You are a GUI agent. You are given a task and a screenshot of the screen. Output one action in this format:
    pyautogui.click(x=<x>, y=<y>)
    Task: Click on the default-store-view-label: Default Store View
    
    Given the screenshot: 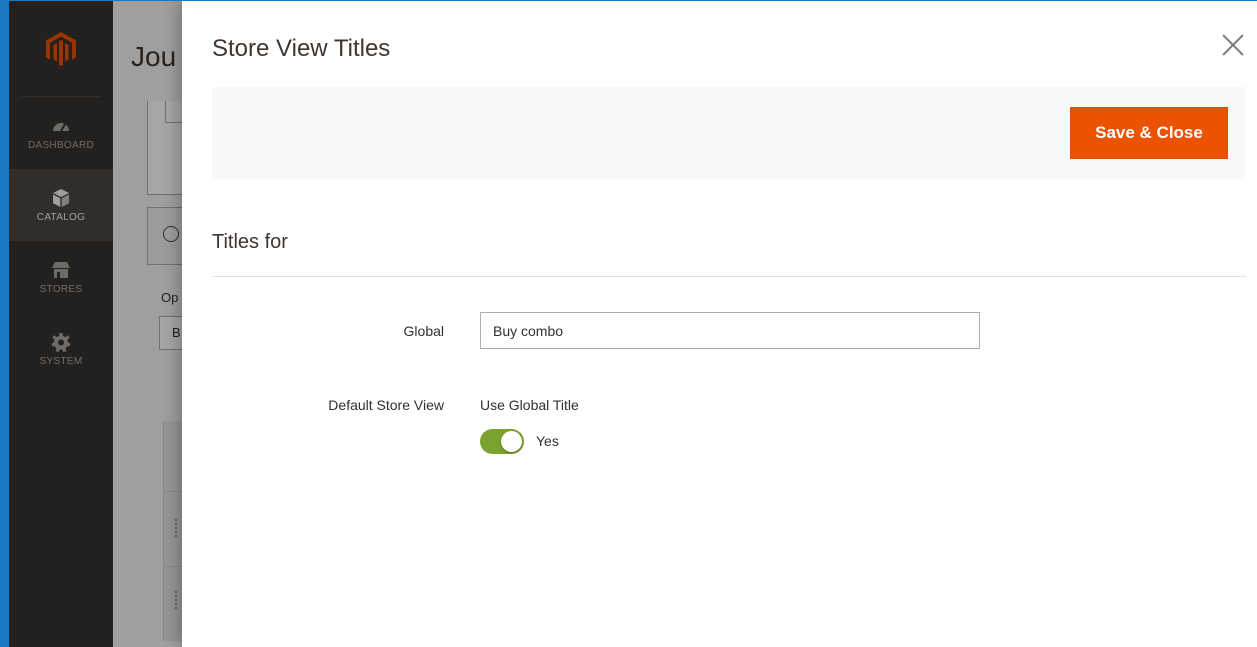 What is the action you would take?
    pyautogui.click(x=386, y=405)
    